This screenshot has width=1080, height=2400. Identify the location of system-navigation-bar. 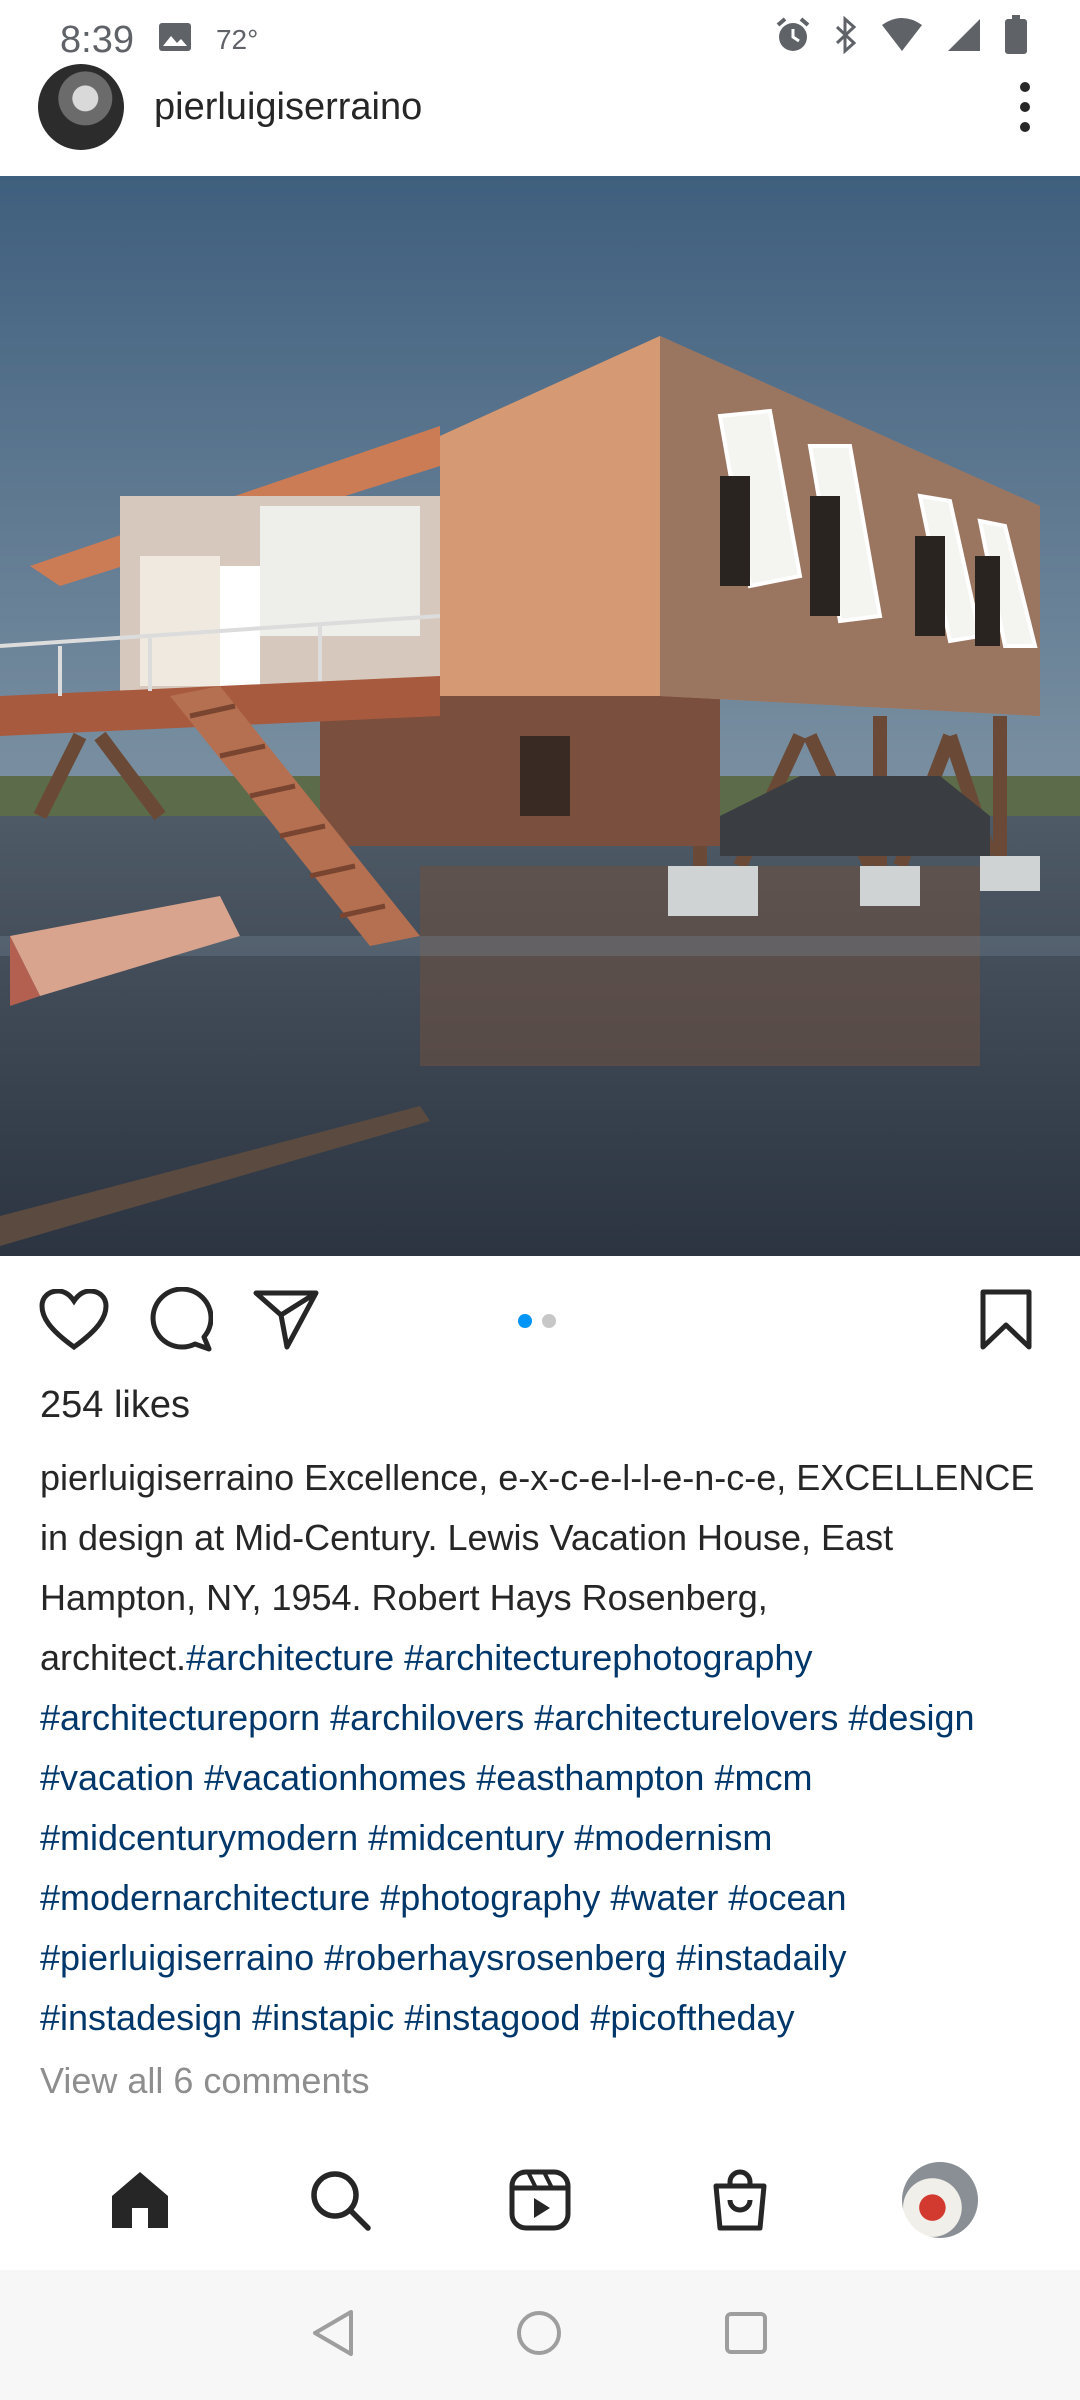
(540, 2335).